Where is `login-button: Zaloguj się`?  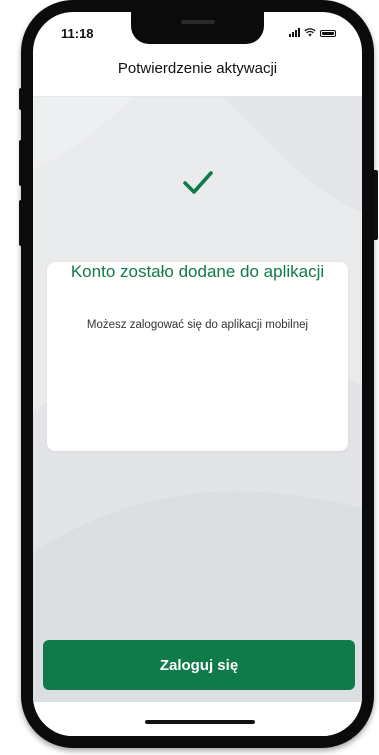
login-button: Zaloguj się is located at coordinates (199, 665).